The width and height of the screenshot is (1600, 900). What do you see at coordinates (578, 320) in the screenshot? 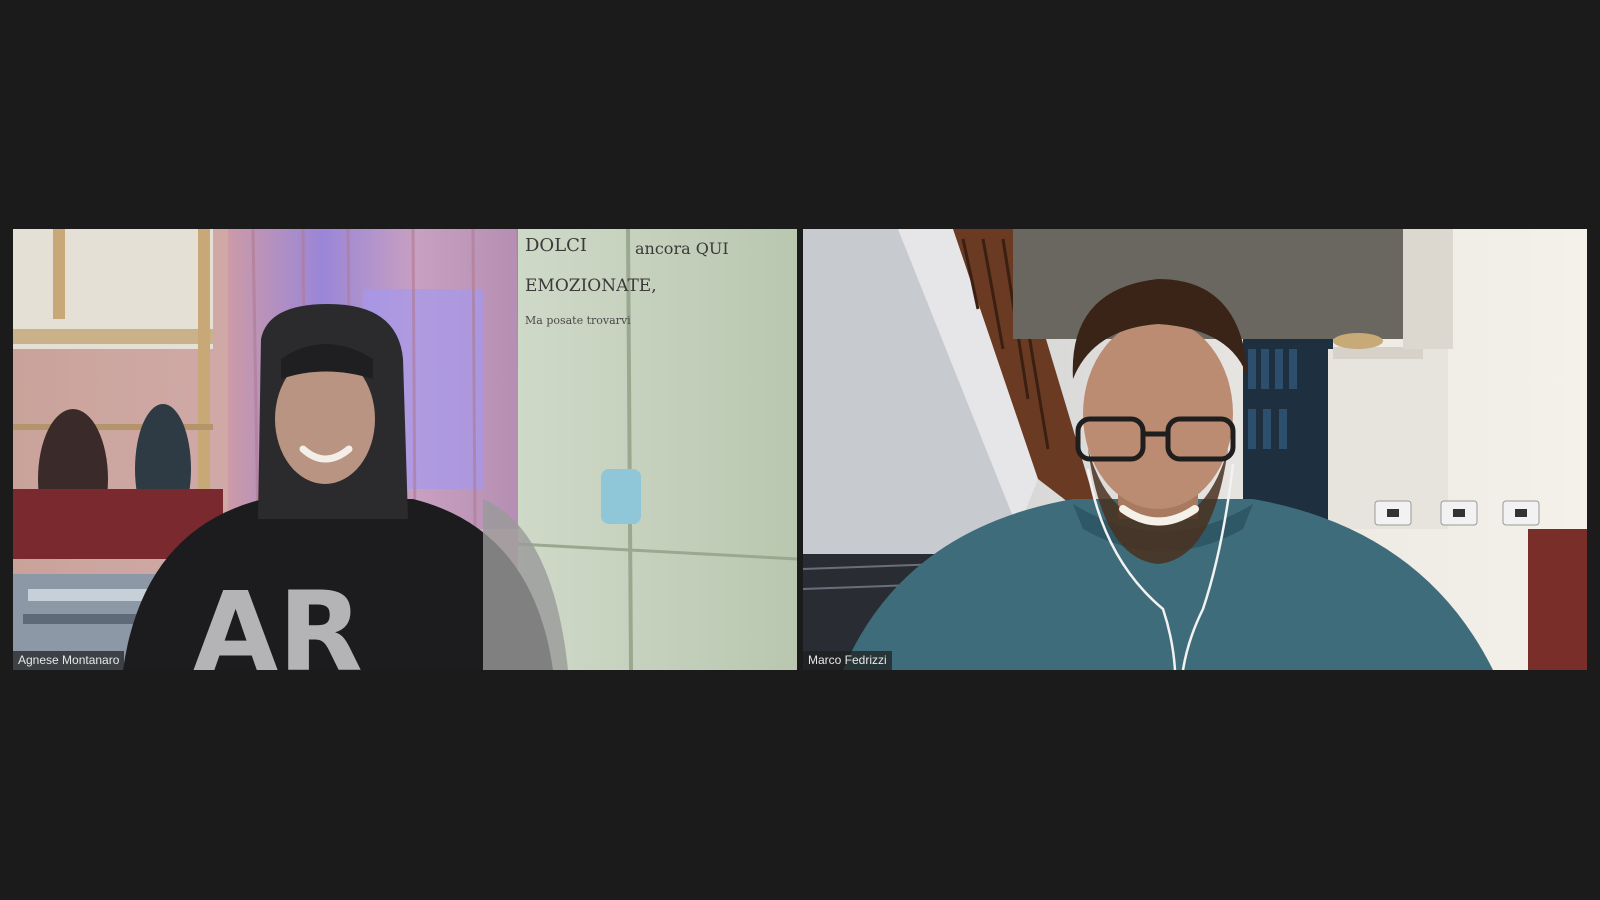
I see `door-text-3: Ma posate trovarvi` at bounding box center [578, 320].